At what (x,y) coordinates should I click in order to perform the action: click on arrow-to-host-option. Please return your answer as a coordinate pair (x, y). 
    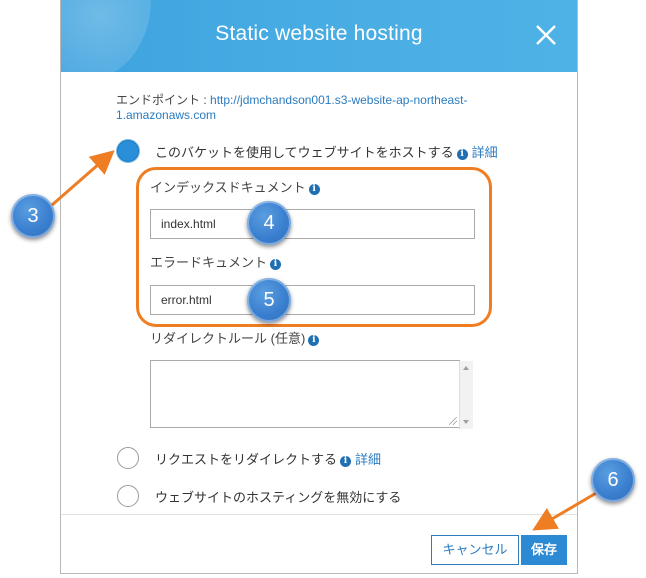
    Looking at the image, I should click on (83, 178).